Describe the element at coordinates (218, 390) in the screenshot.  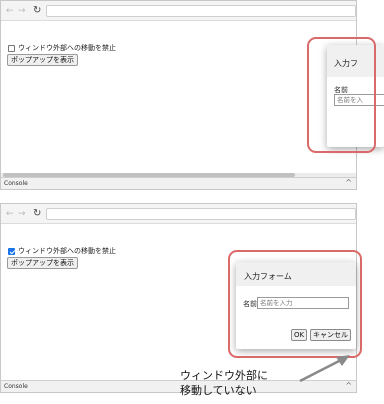
I see `annotation-line-2: 移動していない` at that location.